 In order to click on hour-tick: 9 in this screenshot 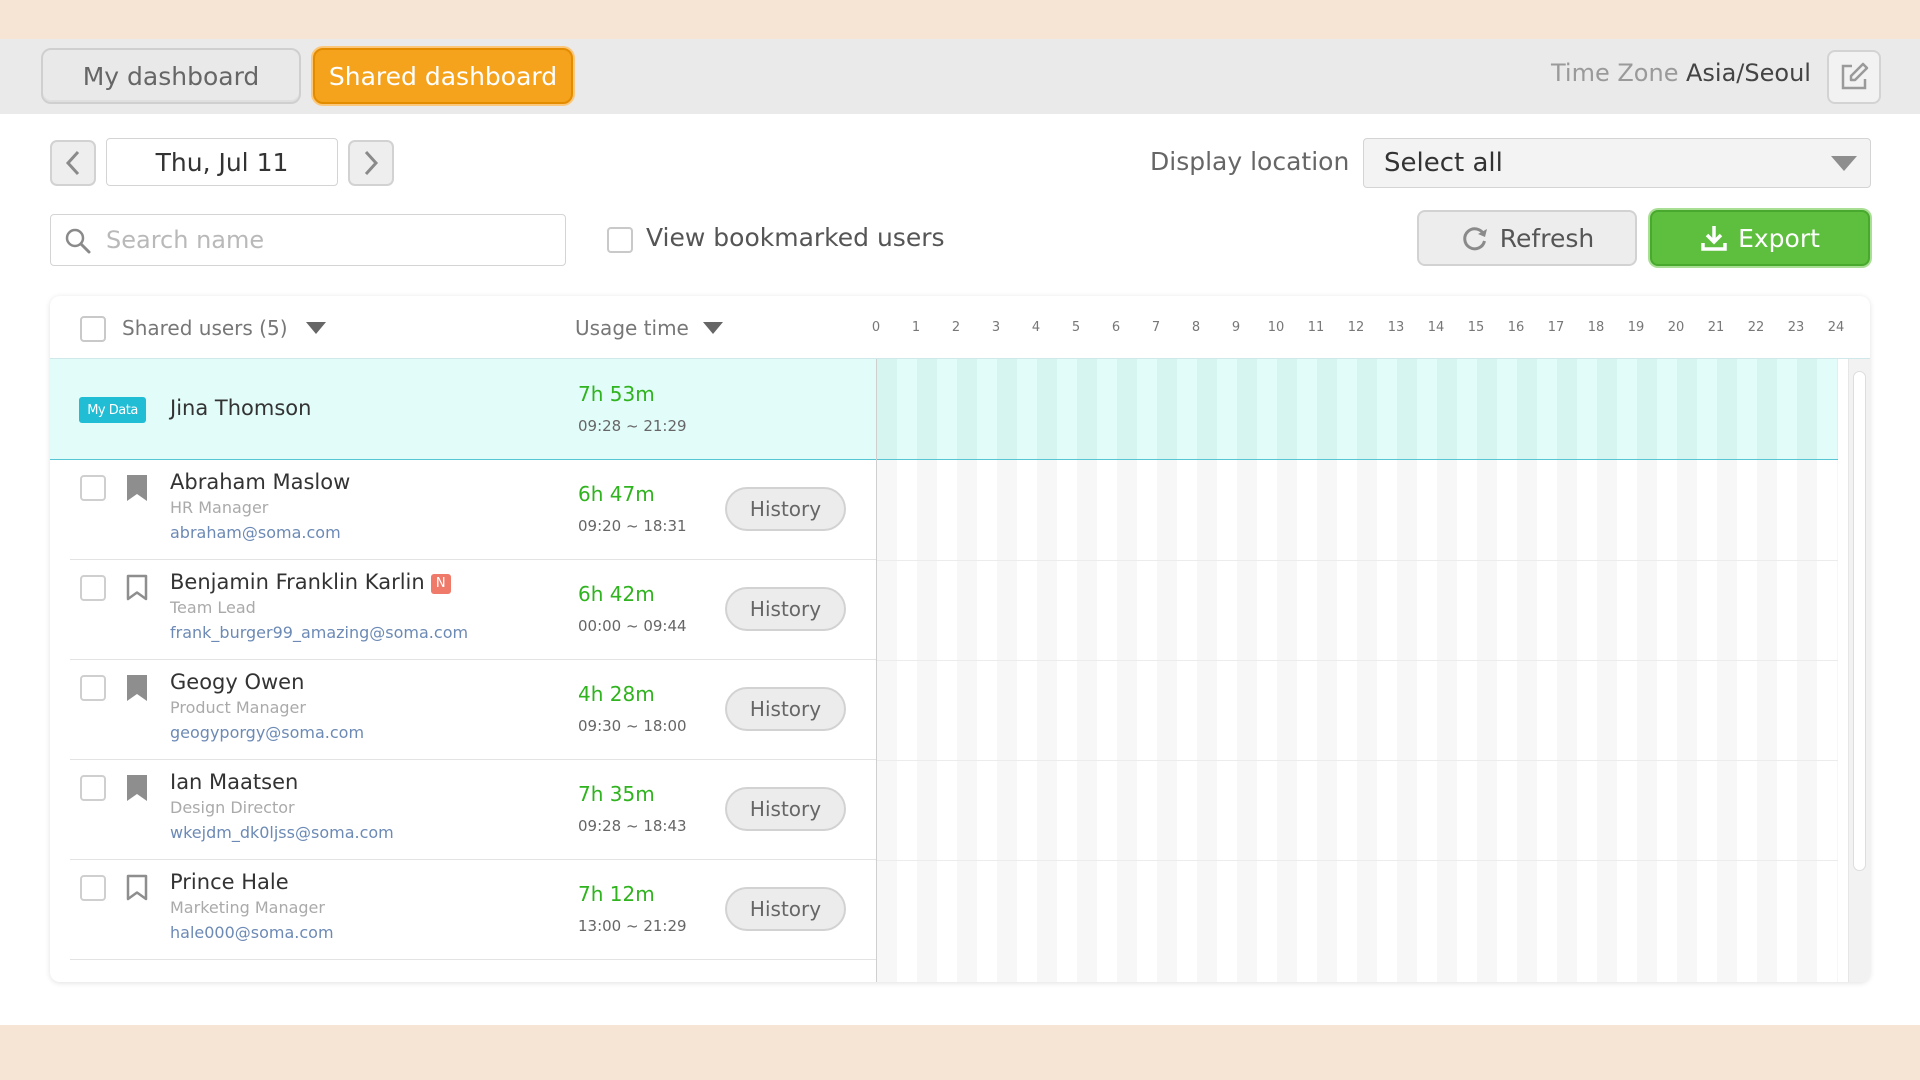, I will do `click(1236, 327)`.